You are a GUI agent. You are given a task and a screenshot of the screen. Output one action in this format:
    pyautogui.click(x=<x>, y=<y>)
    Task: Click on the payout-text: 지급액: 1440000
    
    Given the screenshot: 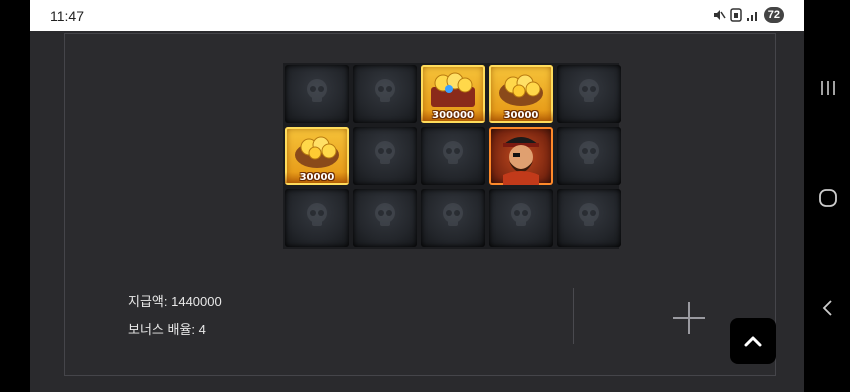 What is the action you would take?
    pyautogui.click(x=175, y=301)
    